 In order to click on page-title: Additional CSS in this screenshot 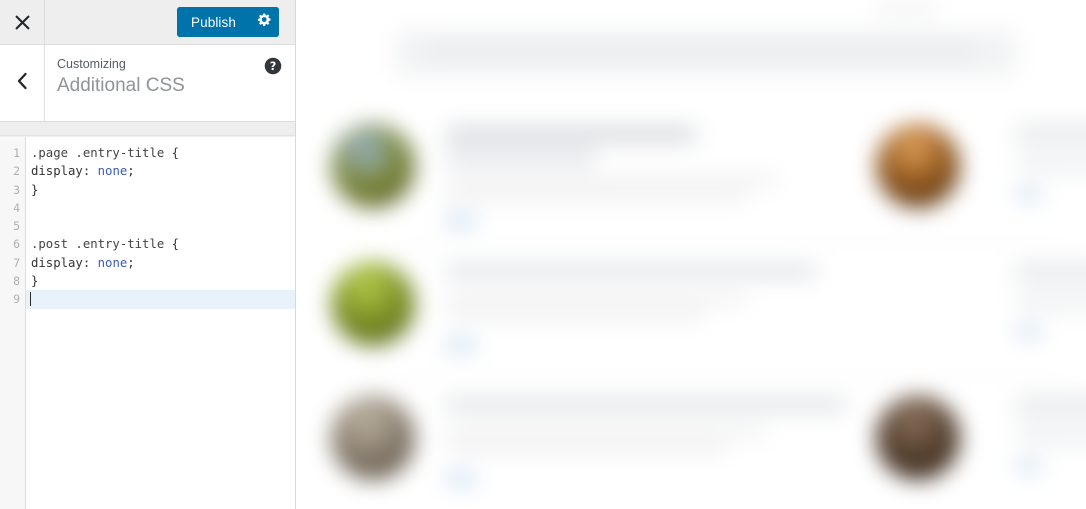, I will do `click(121, 85)`.